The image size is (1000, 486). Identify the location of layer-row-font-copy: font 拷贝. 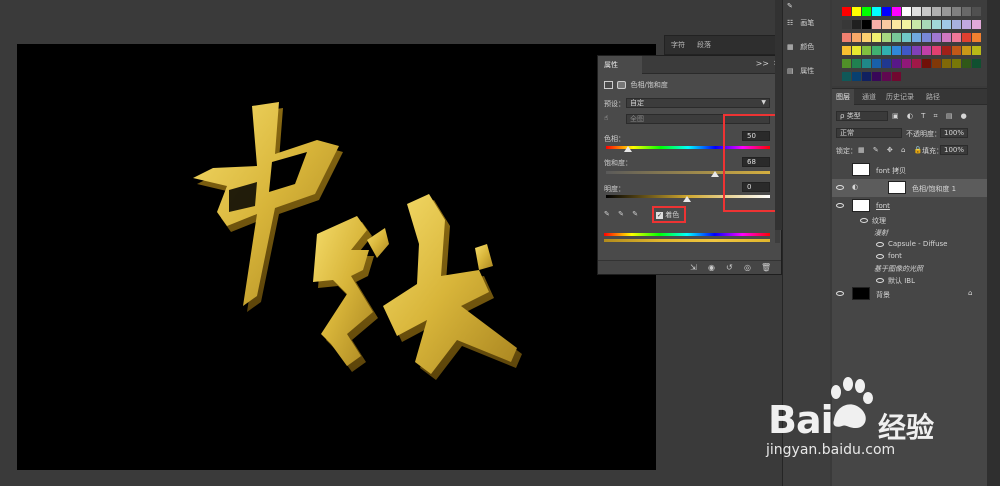
(909, 170).